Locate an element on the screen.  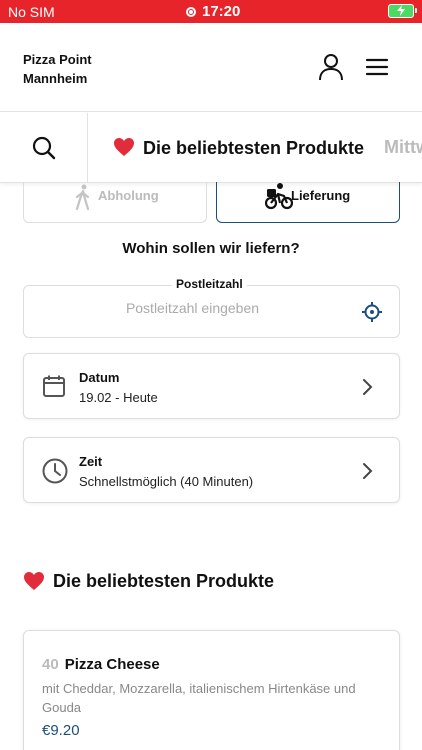
delivery-label: Lieferung is located at coordinates (321, 195).